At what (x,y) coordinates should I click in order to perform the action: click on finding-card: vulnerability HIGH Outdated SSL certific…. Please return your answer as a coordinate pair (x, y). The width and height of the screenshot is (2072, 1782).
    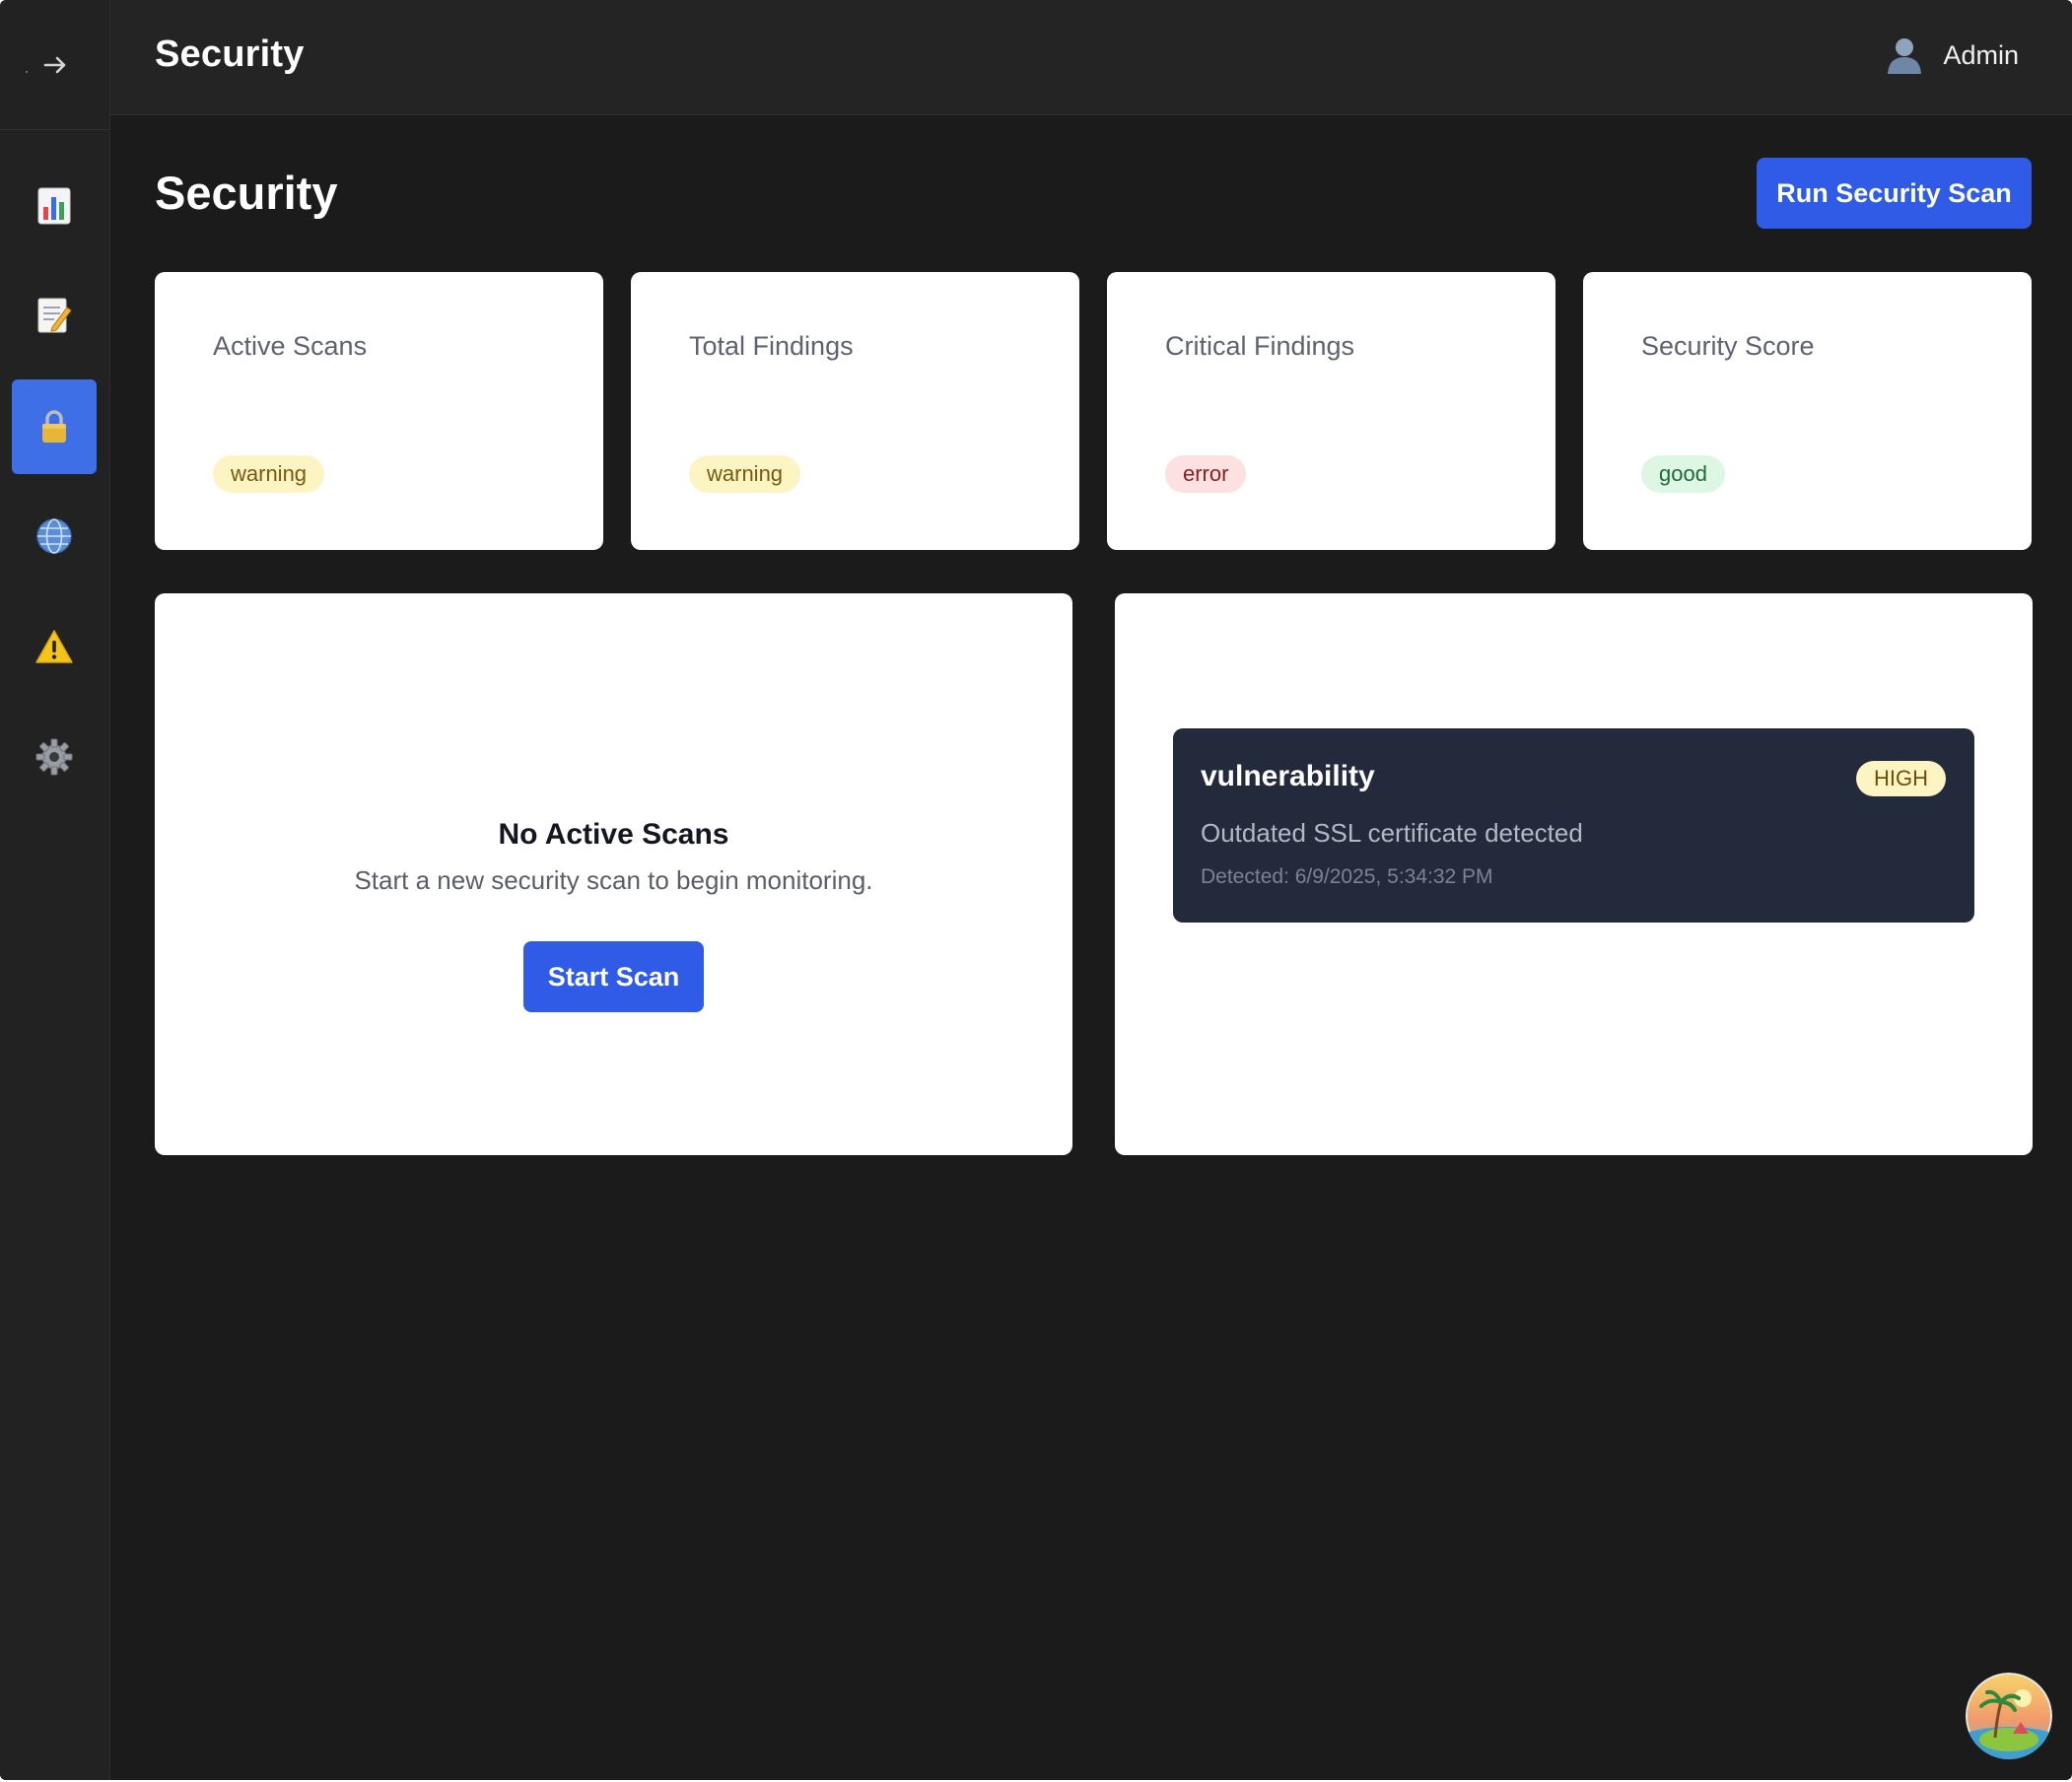
    Looking at the image, I should click on (1573, 825).